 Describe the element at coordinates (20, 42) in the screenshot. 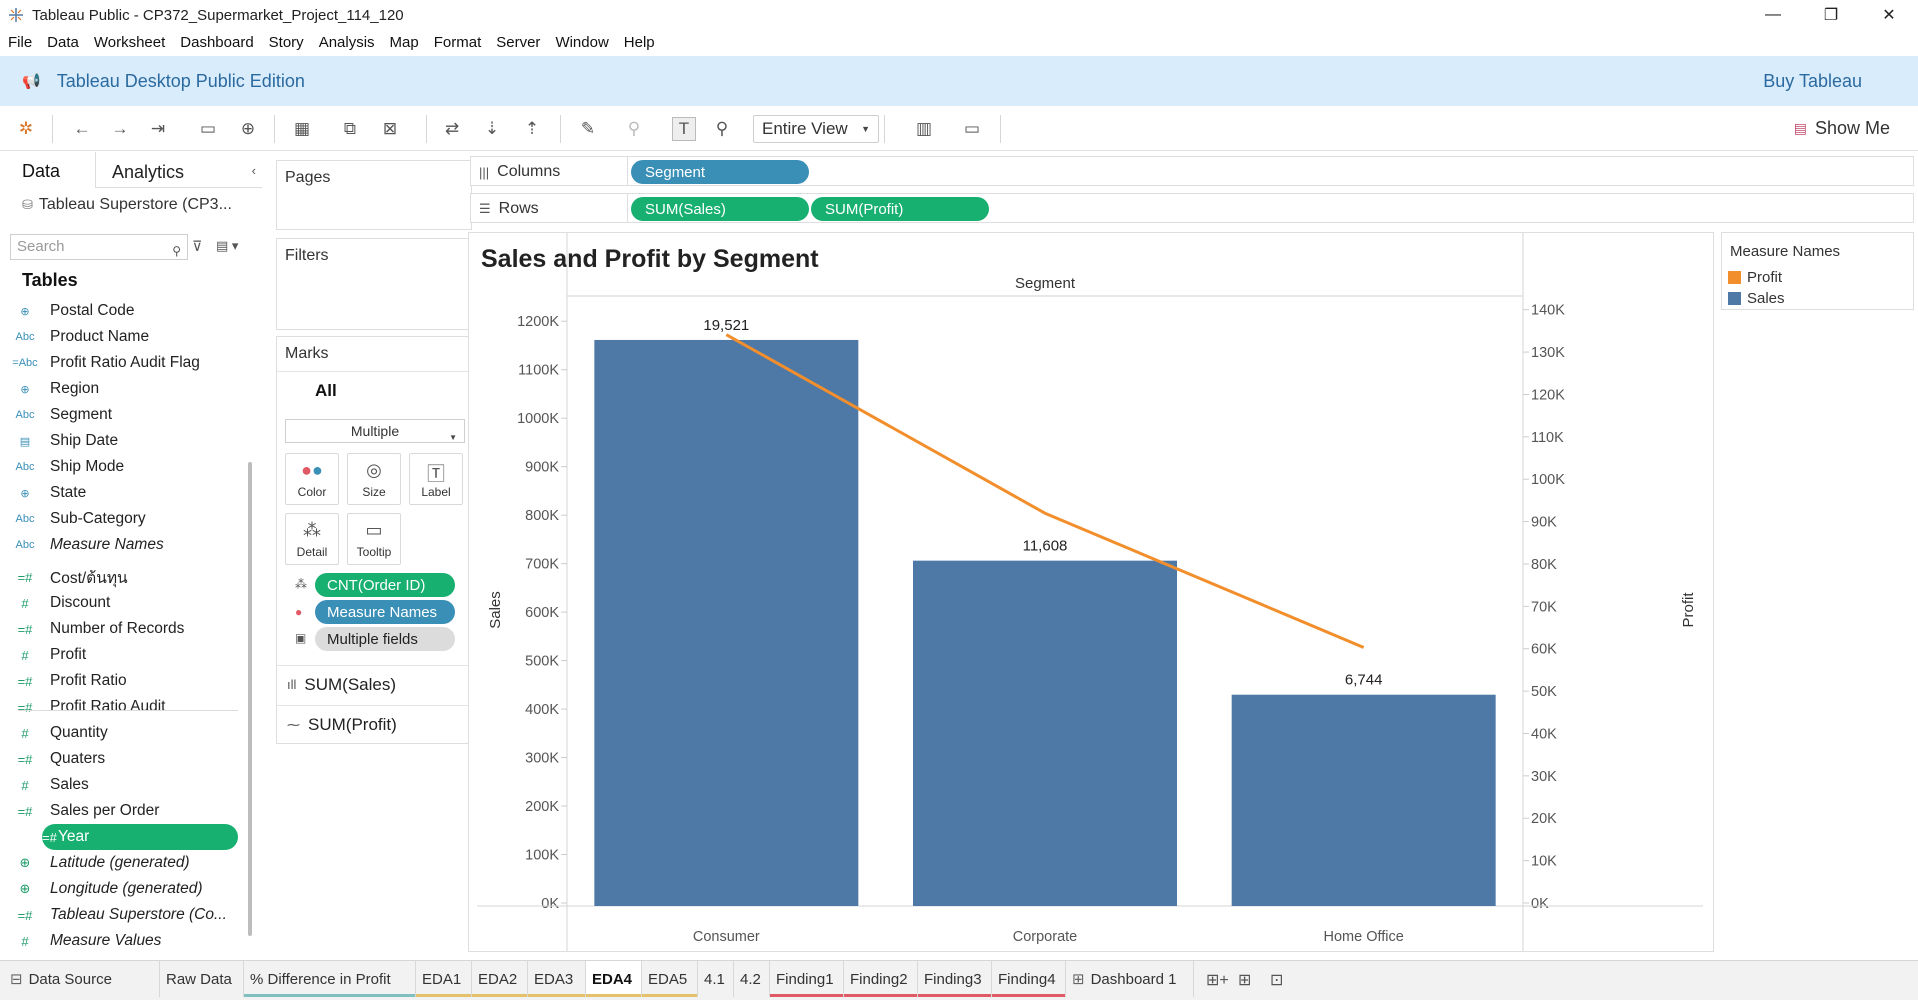

I see `menu-file: File` at that location.